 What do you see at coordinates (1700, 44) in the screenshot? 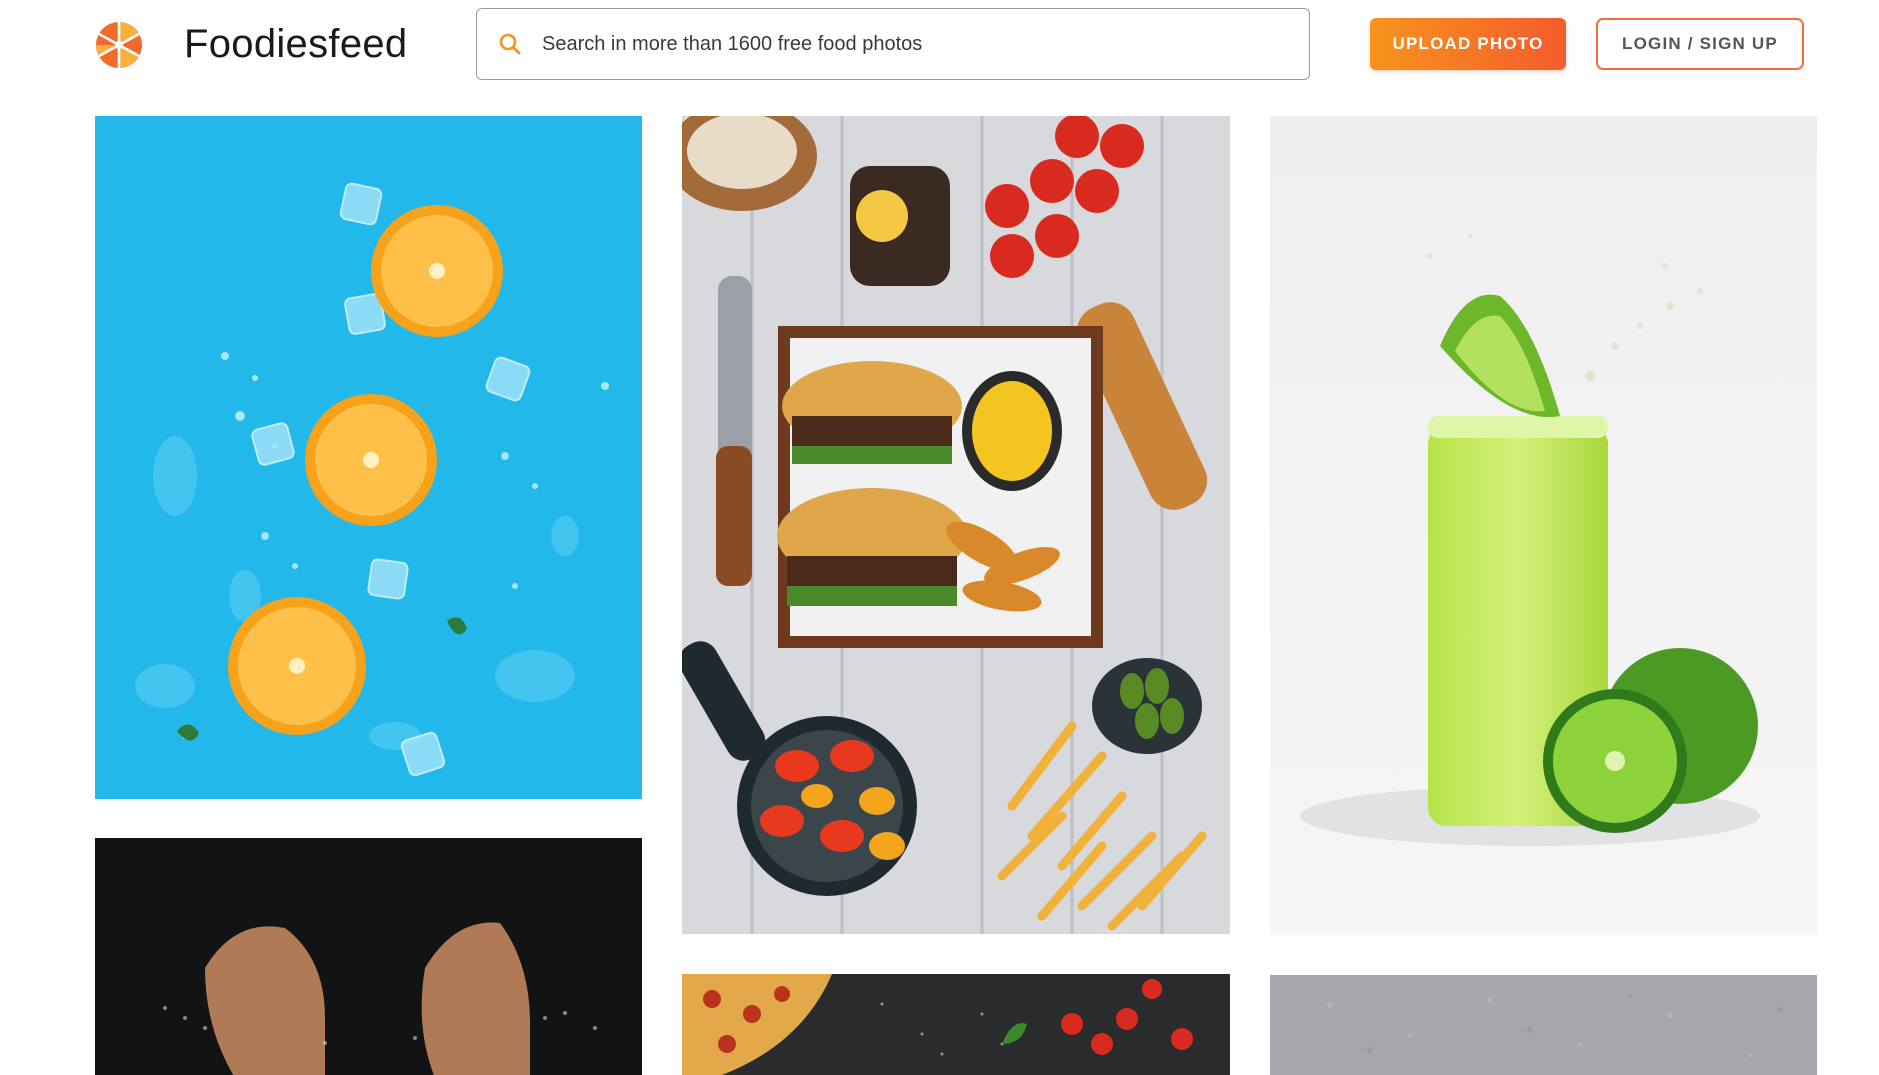
I see `login-signup-button: LOGIN / SIGN UP` at bounding box center [1700, 44].